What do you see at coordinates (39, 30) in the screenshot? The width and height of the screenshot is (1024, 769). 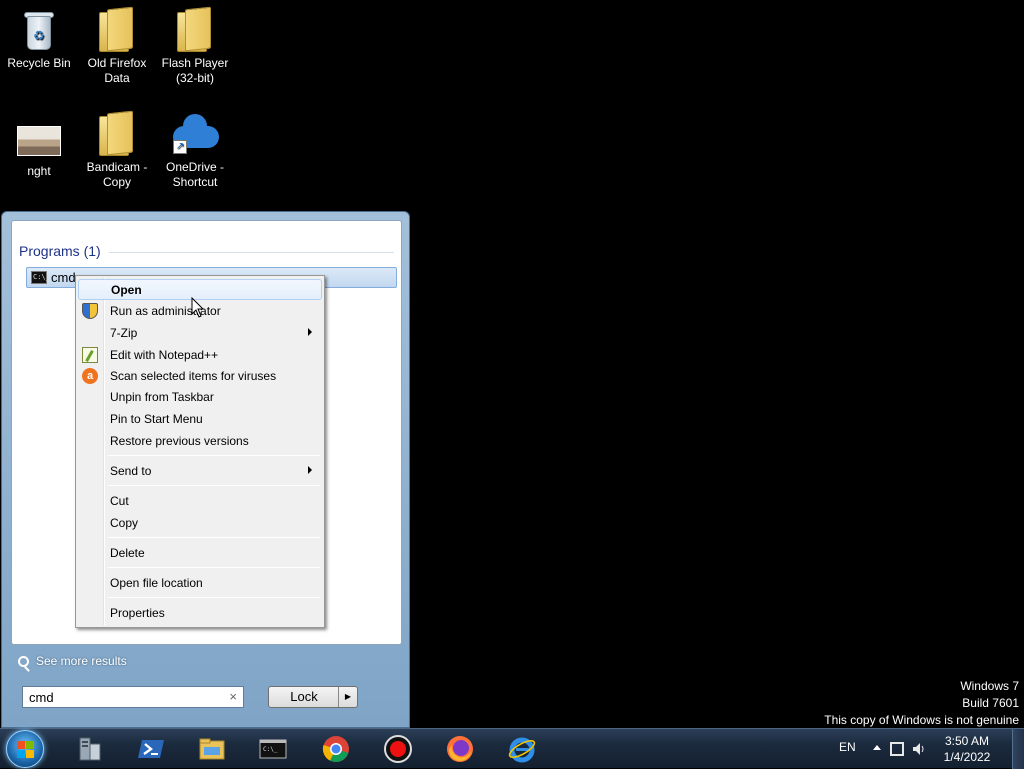 I see `recycle-bin-icon: ♻` at bounding box center [39, 30].